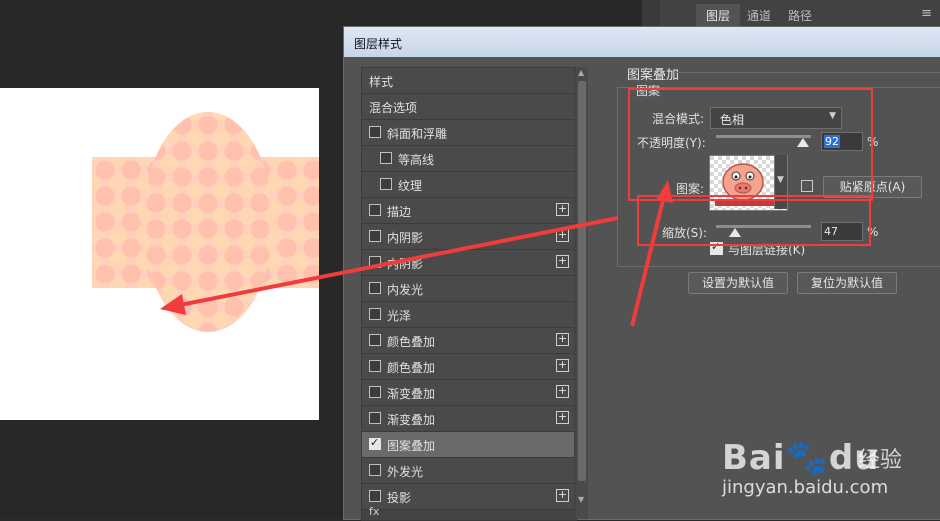 This screenshot has width=940, height=521. What do you see at coordinates (801, 458) in the screenshot?
I see `baidu-logo: Bai🐾du` at bounding box center [801, 458].